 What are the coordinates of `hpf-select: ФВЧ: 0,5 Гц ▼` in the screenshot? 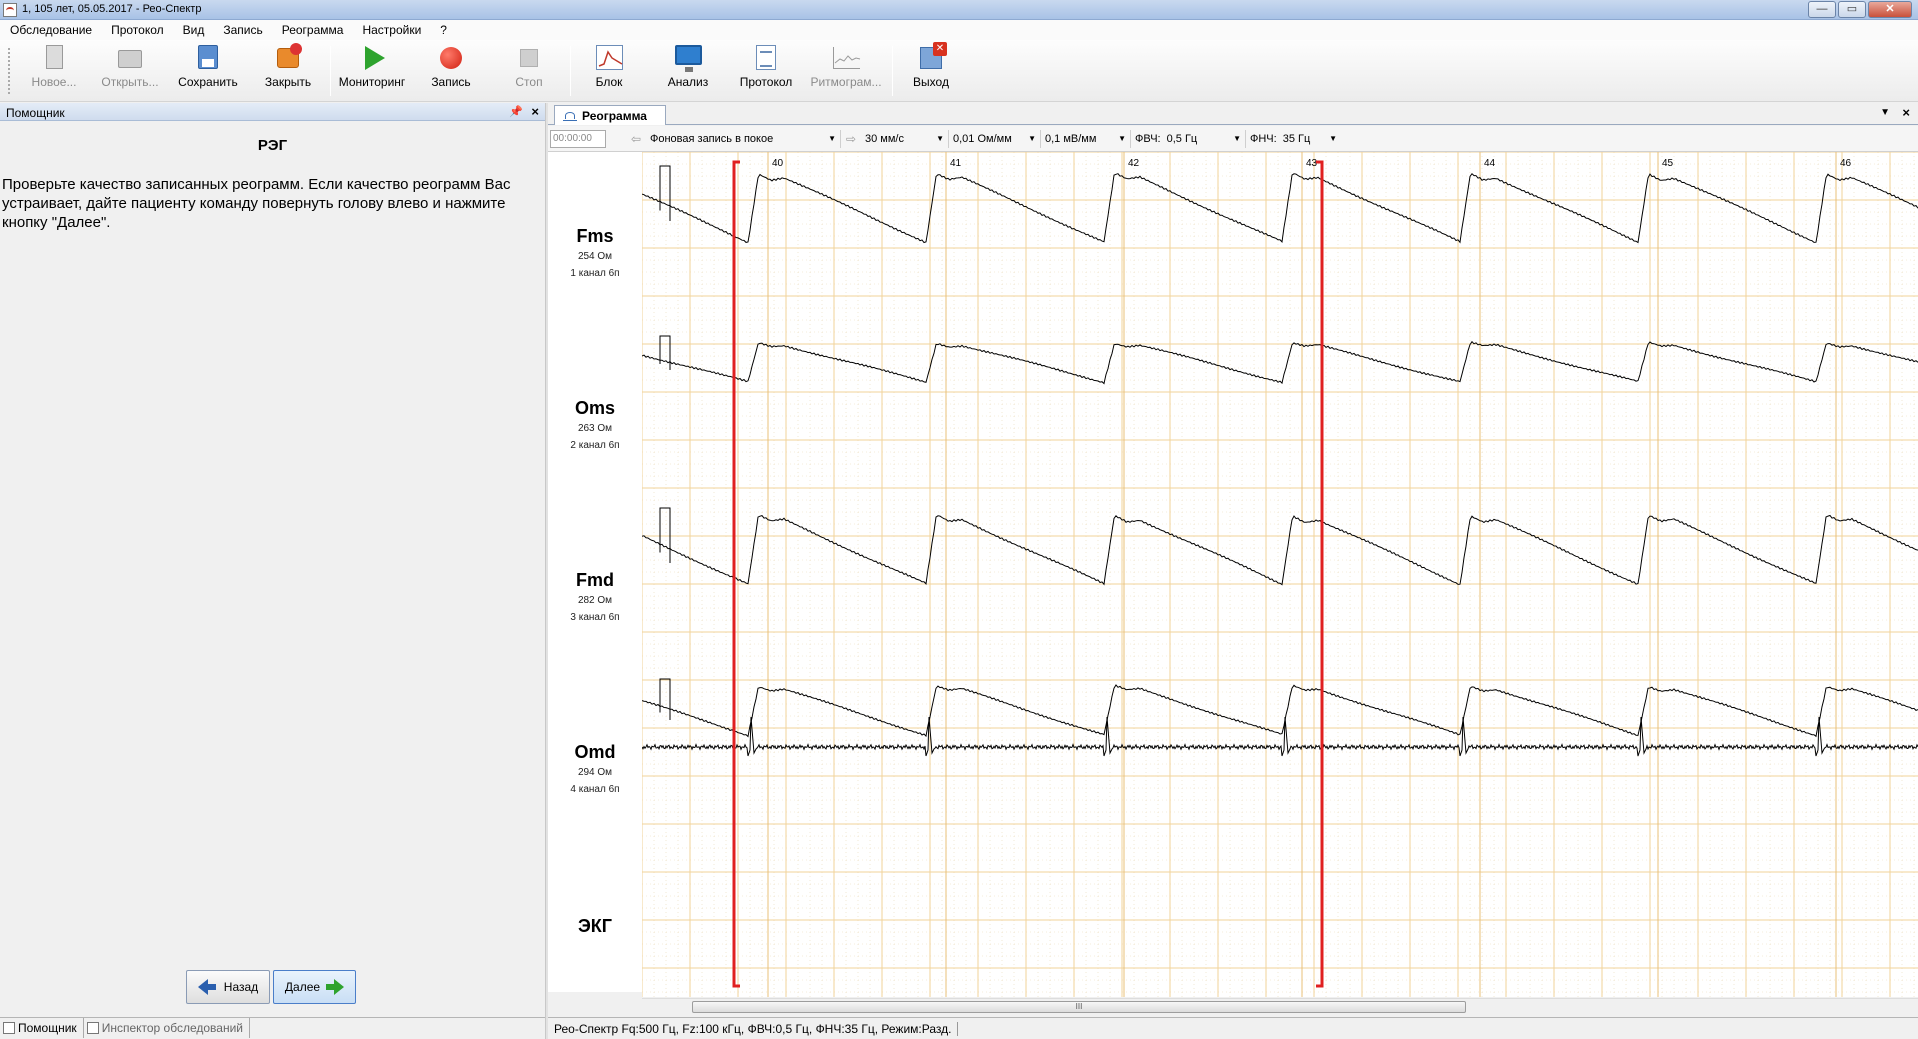 It's located at (1188, 138).